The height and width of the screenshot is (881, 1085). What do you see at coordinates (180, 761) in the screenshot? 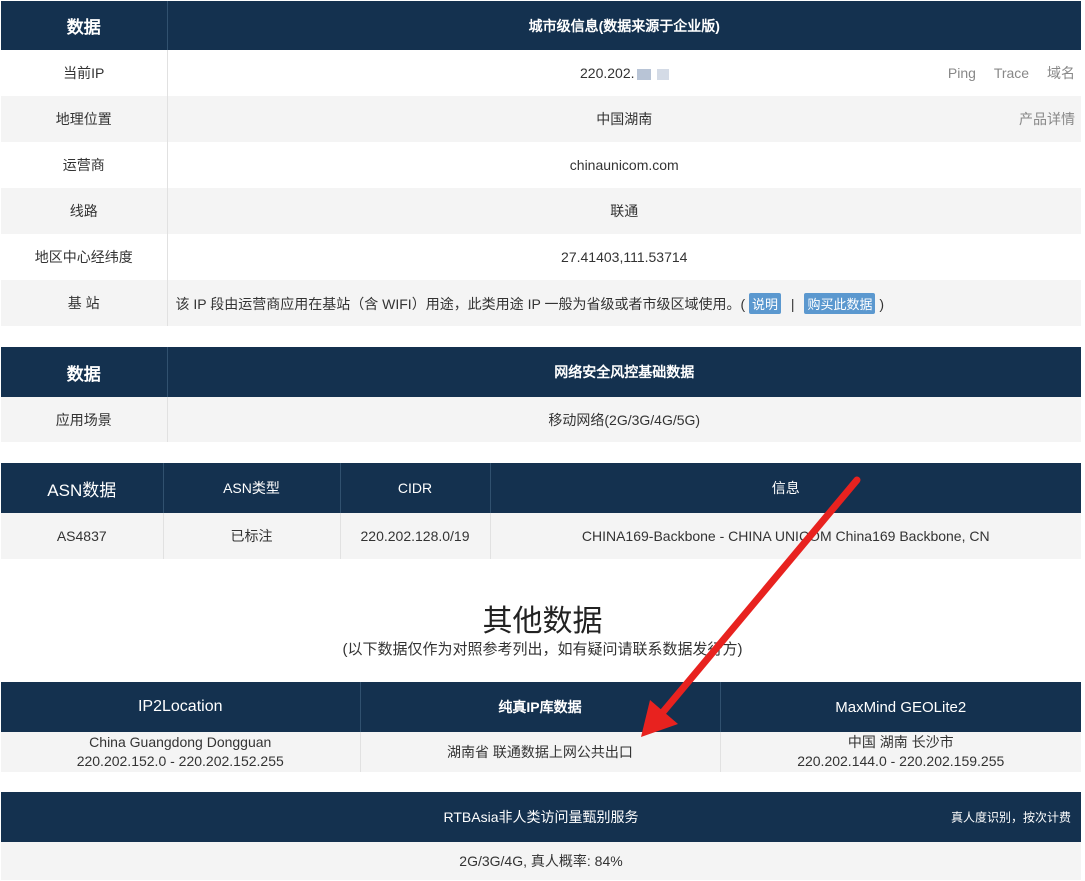
I see `ip2location-range: 220.202.152.0 - 220.202.152.255` at bounding box center [180, 761].